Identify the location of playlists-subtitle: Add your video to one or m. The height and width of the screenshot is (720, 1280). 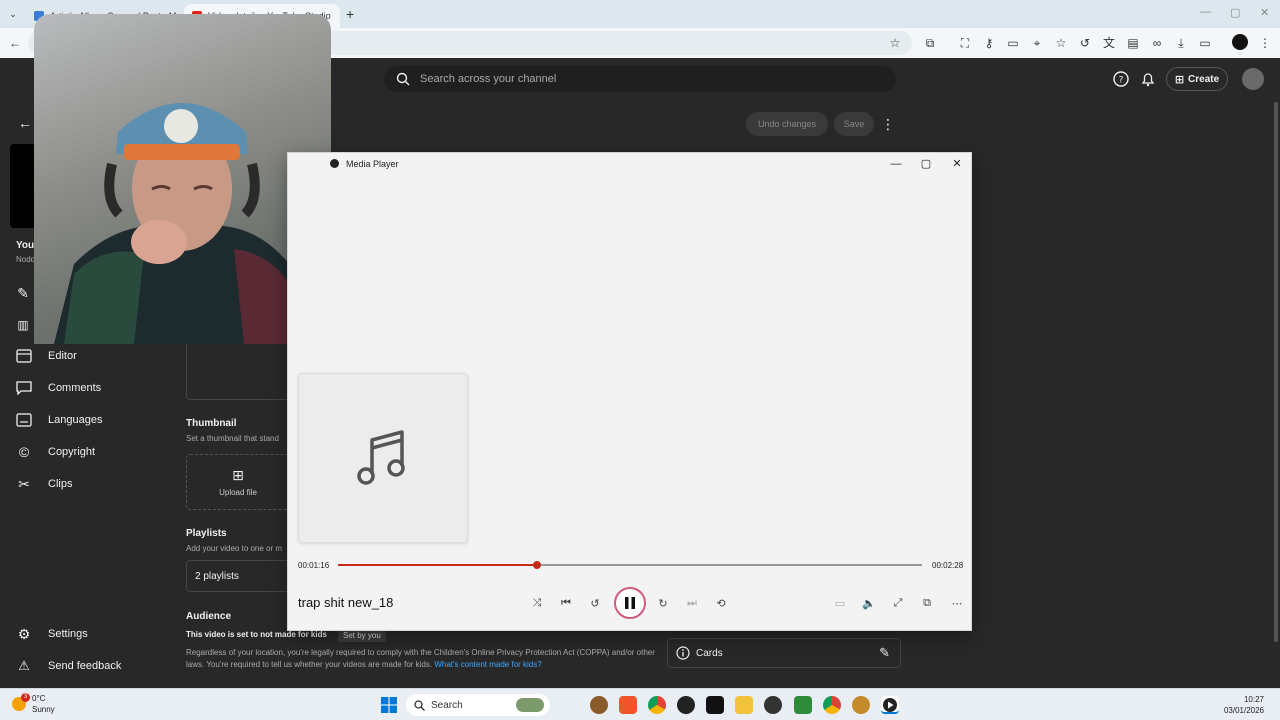
(234, 548).